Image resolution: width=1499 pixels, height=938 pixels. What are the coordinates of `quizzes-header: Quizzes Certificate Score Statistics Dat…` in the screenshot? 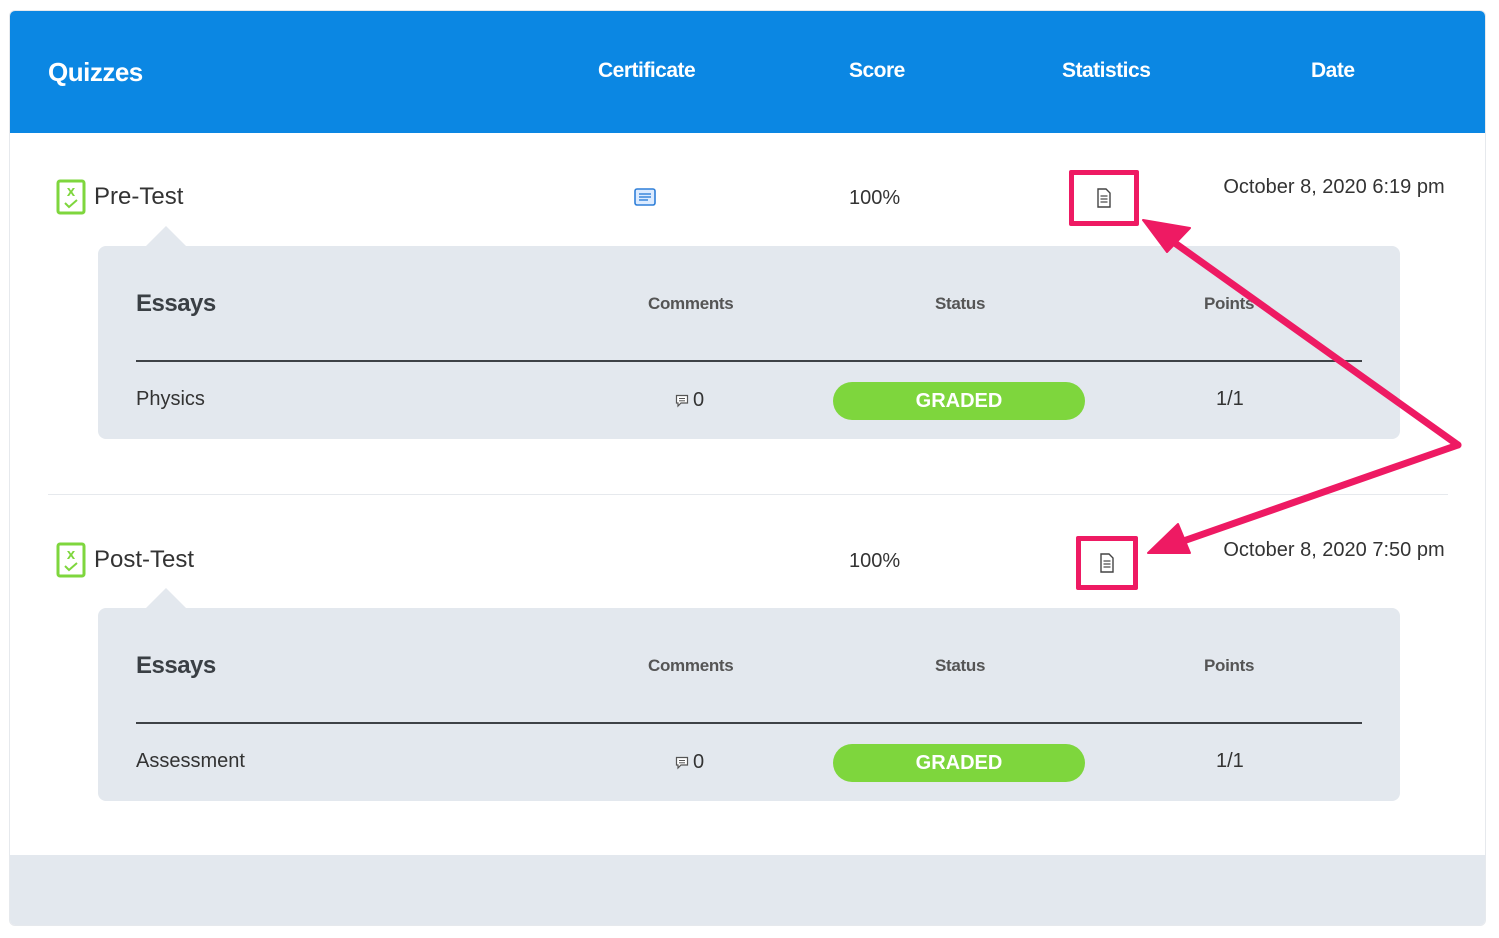 It's located at (747, 72).